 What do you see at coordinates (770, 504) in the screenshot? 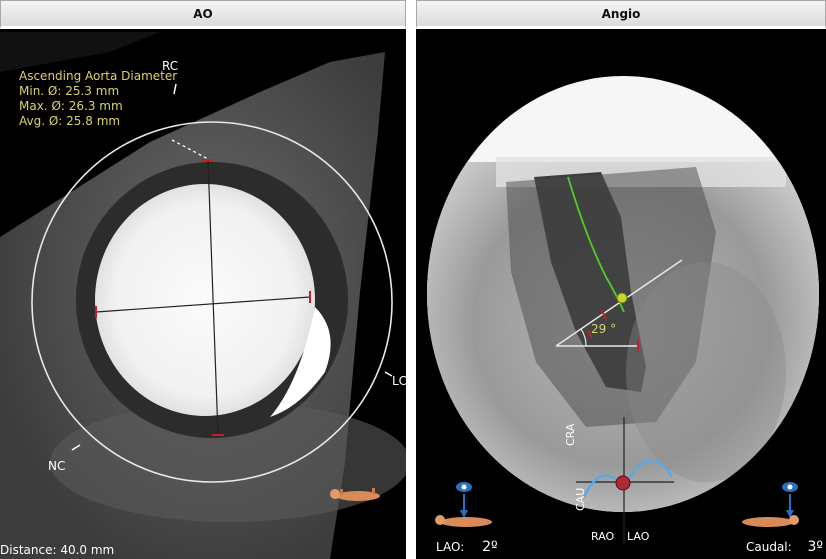
I see `caudal-patient-icon` at bounding box center [770, 504].